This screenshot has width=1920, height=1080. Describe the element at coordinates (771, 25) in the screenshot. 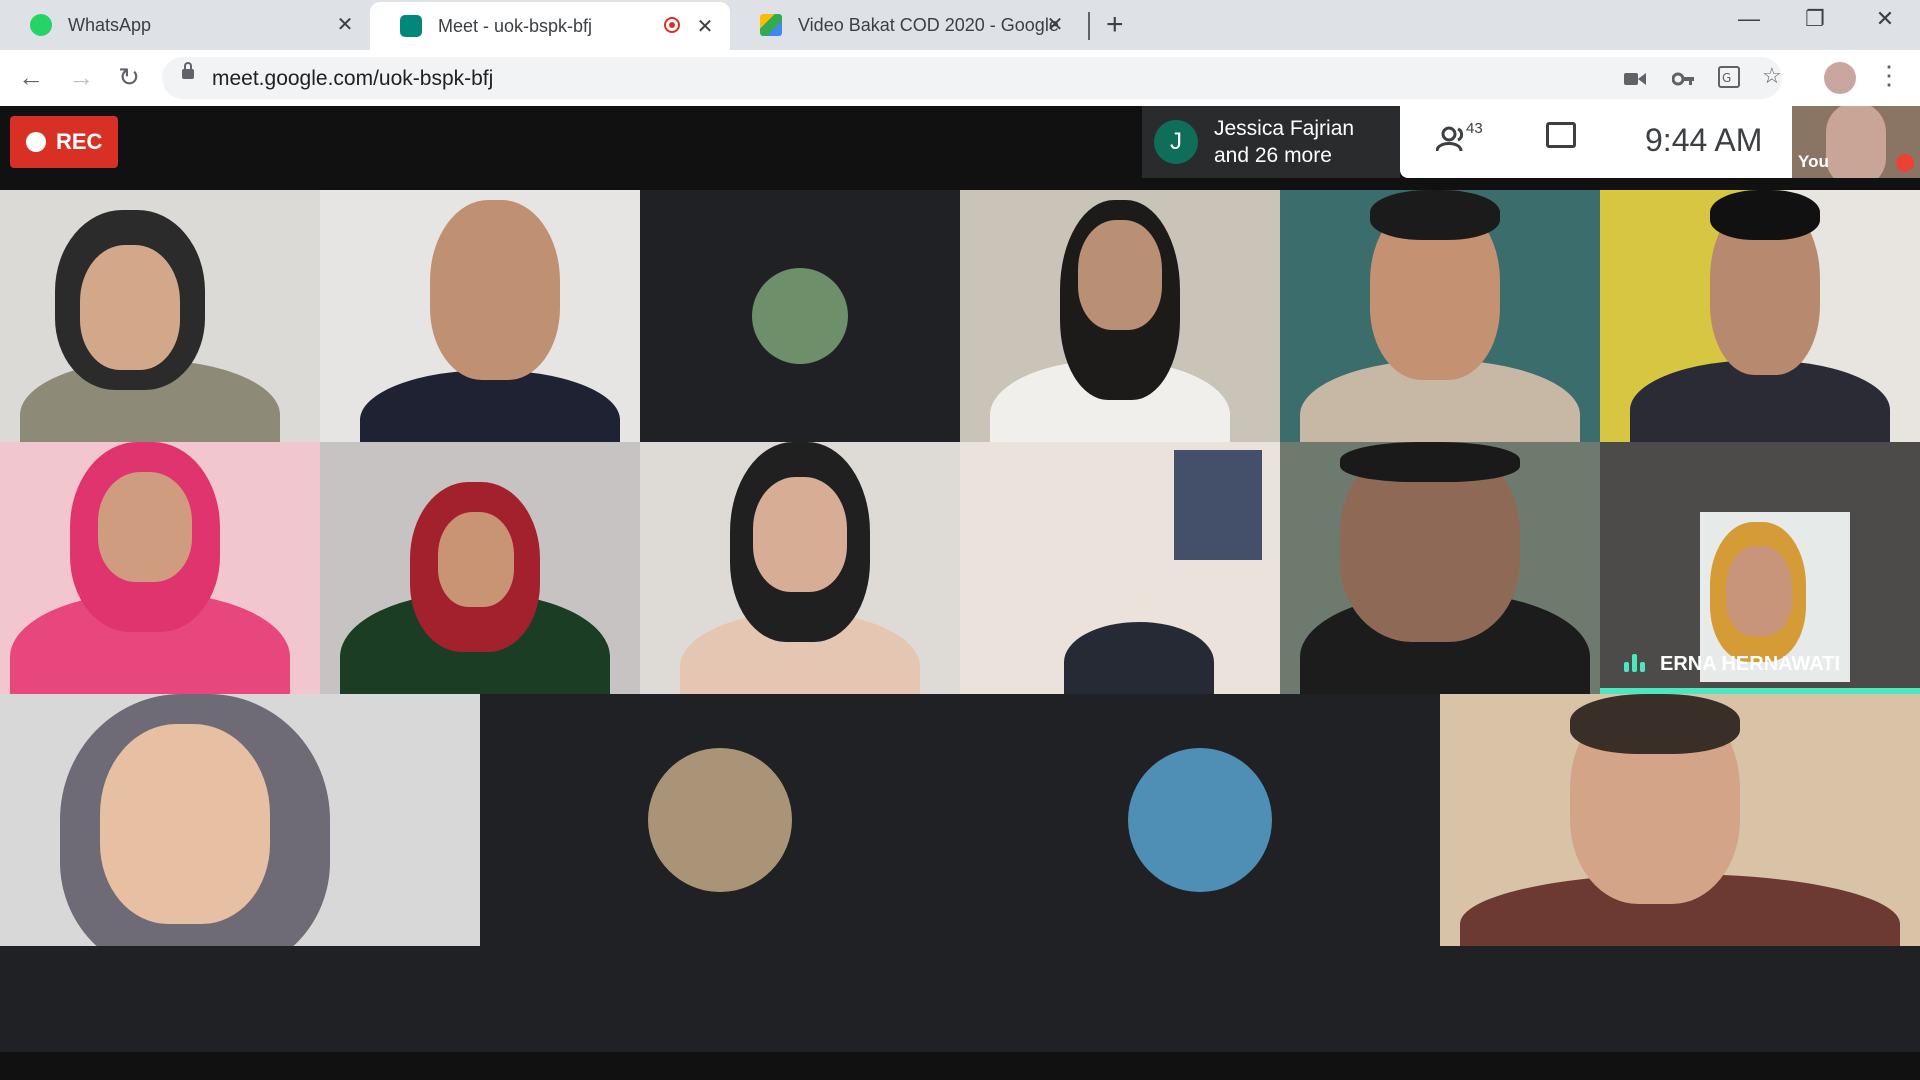

I see `google-drive-icon` at that location.